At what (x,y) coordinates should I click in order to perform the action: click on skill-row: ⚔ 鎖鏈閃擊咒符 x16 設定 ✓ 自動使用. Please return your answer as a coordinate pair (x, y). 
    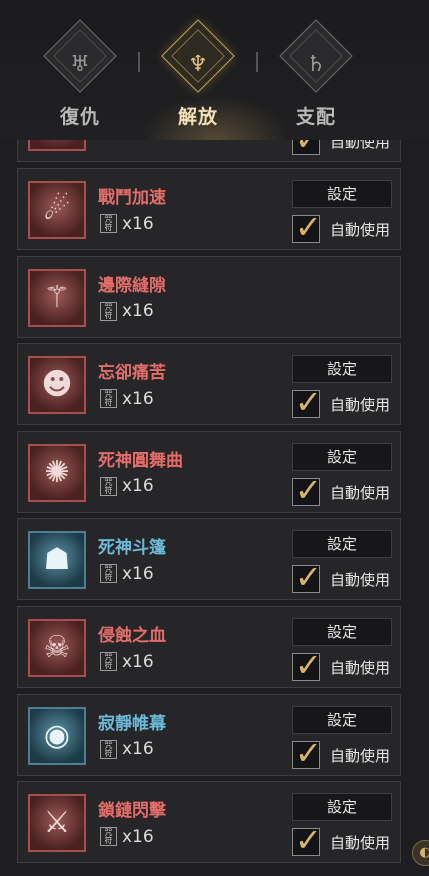
    Looking at the image, I should click on (209, 822).